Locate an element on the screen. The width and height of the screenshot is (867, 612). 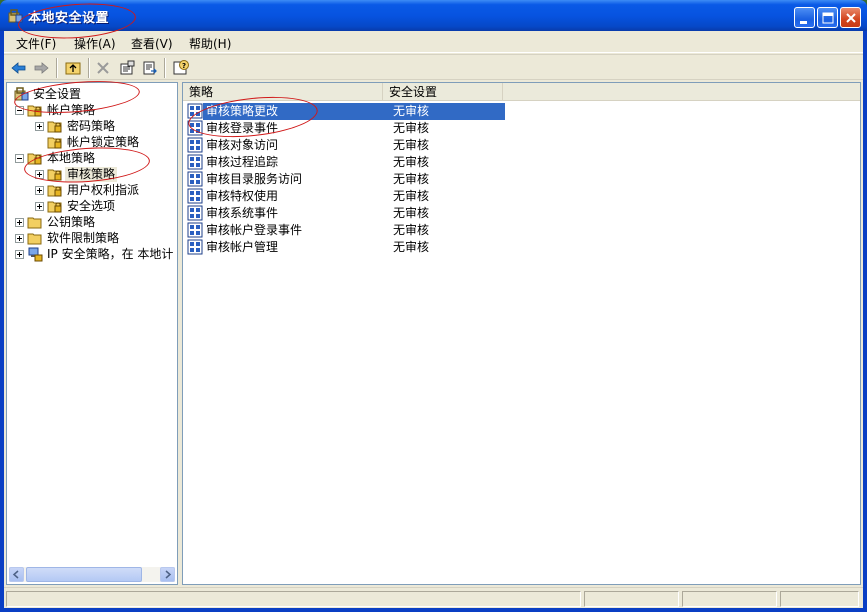
security-settings-icon is located at coordinates (21, 94).